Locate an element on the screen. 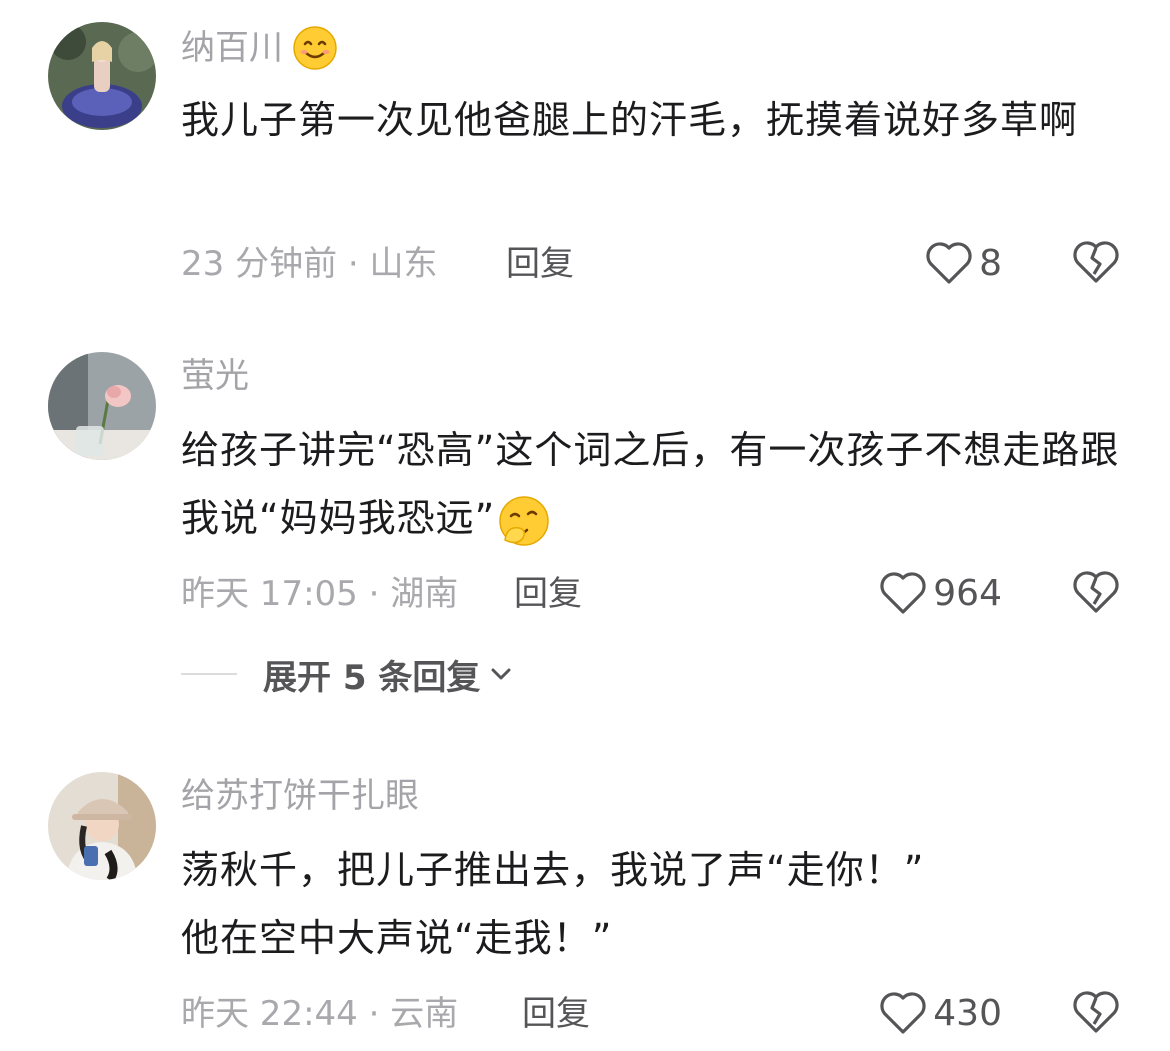 This screenshot has height=1051, width=1170. comment-meta: 昨天 17:05 · 湖南 is located at coordinates (320, 594).